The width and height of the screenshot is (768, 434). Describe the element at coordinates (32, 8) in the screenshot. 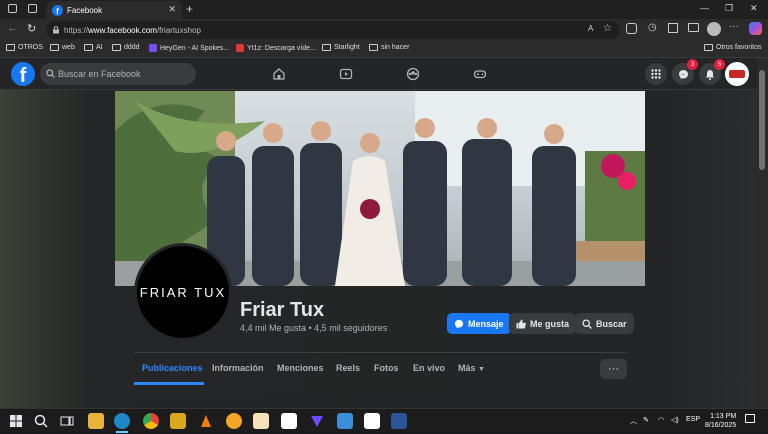

I see `tab-actions-icon` at that location.